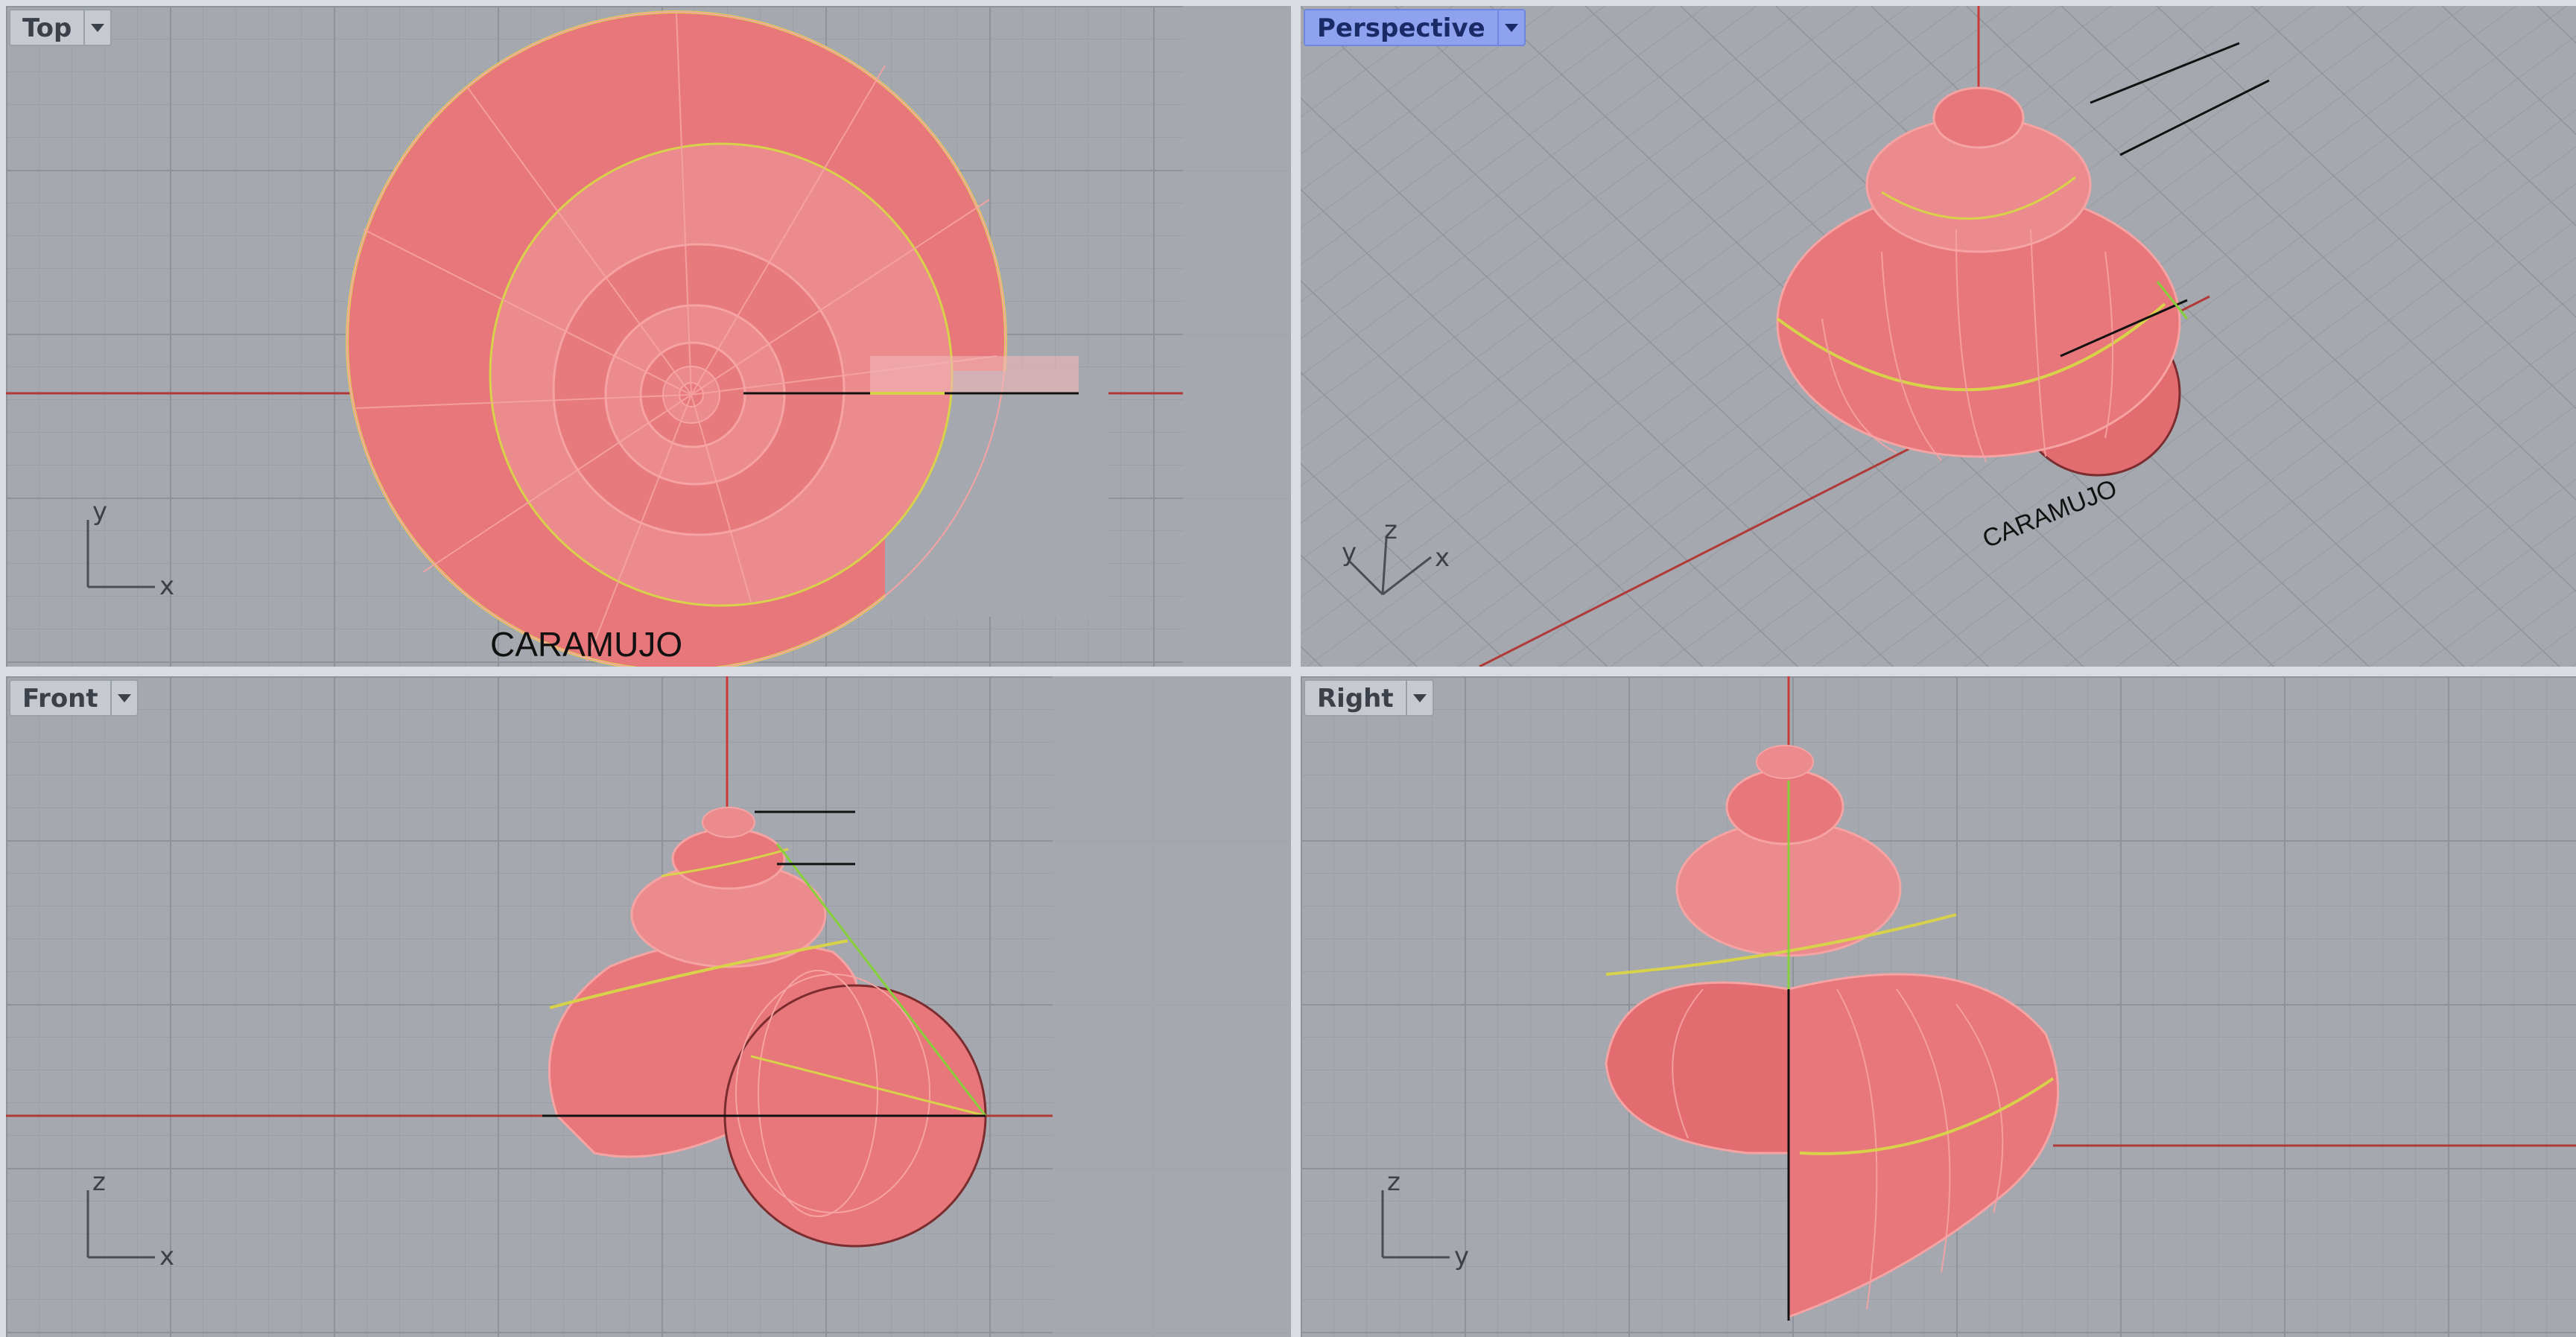  What do you see at coordinates (1833, 1033) in the screenshot?
I see `shell-right-view` at bounding box center [1833, 1033].